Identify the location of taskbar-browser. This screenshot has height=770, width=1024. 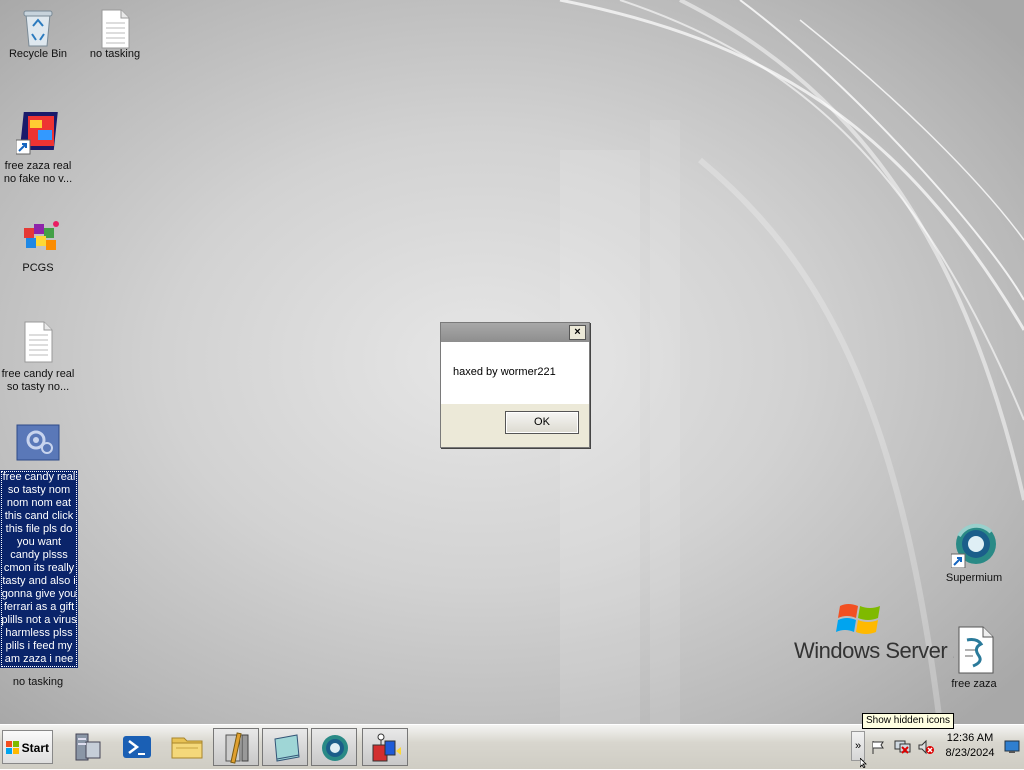
(334, 747).